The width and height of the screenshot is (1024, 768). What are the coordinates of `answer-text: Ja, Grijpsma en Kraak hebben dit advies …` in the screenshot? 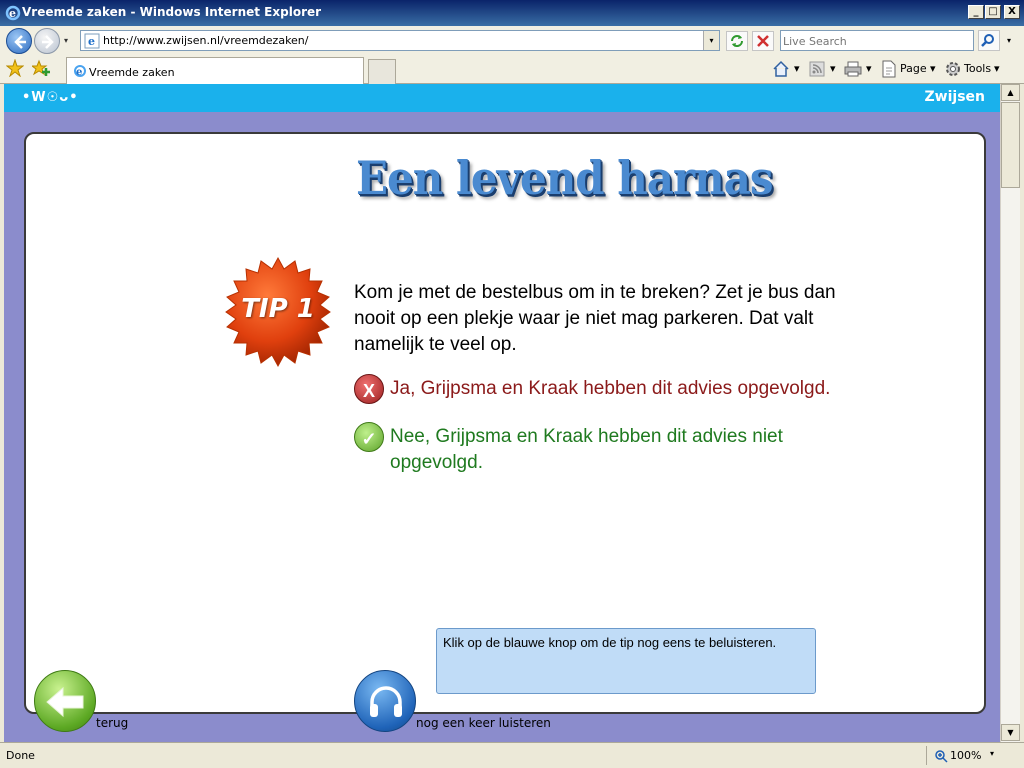 It's located at (625, 389).